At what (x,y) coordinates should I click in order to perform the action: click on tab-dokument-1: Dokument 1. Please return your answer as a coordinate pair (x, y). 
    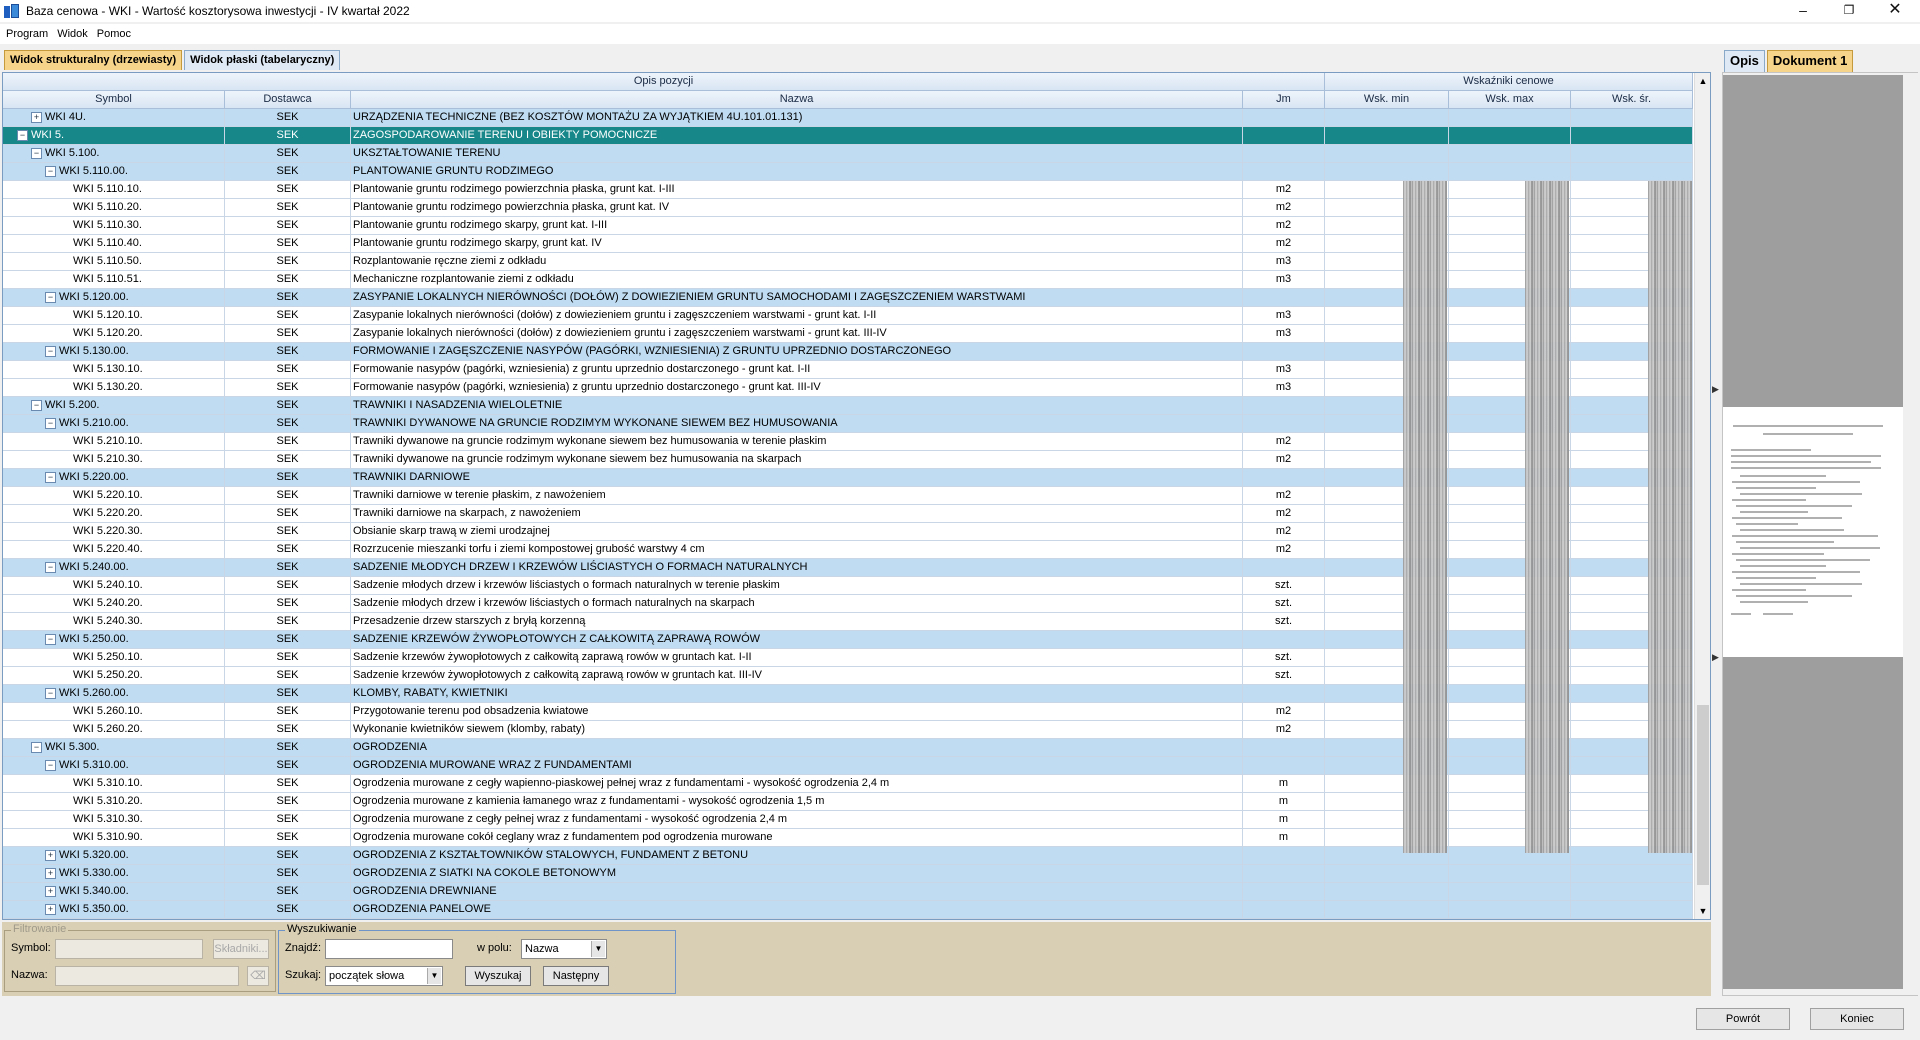
    Looking at the image, I should click on (1810, 61).